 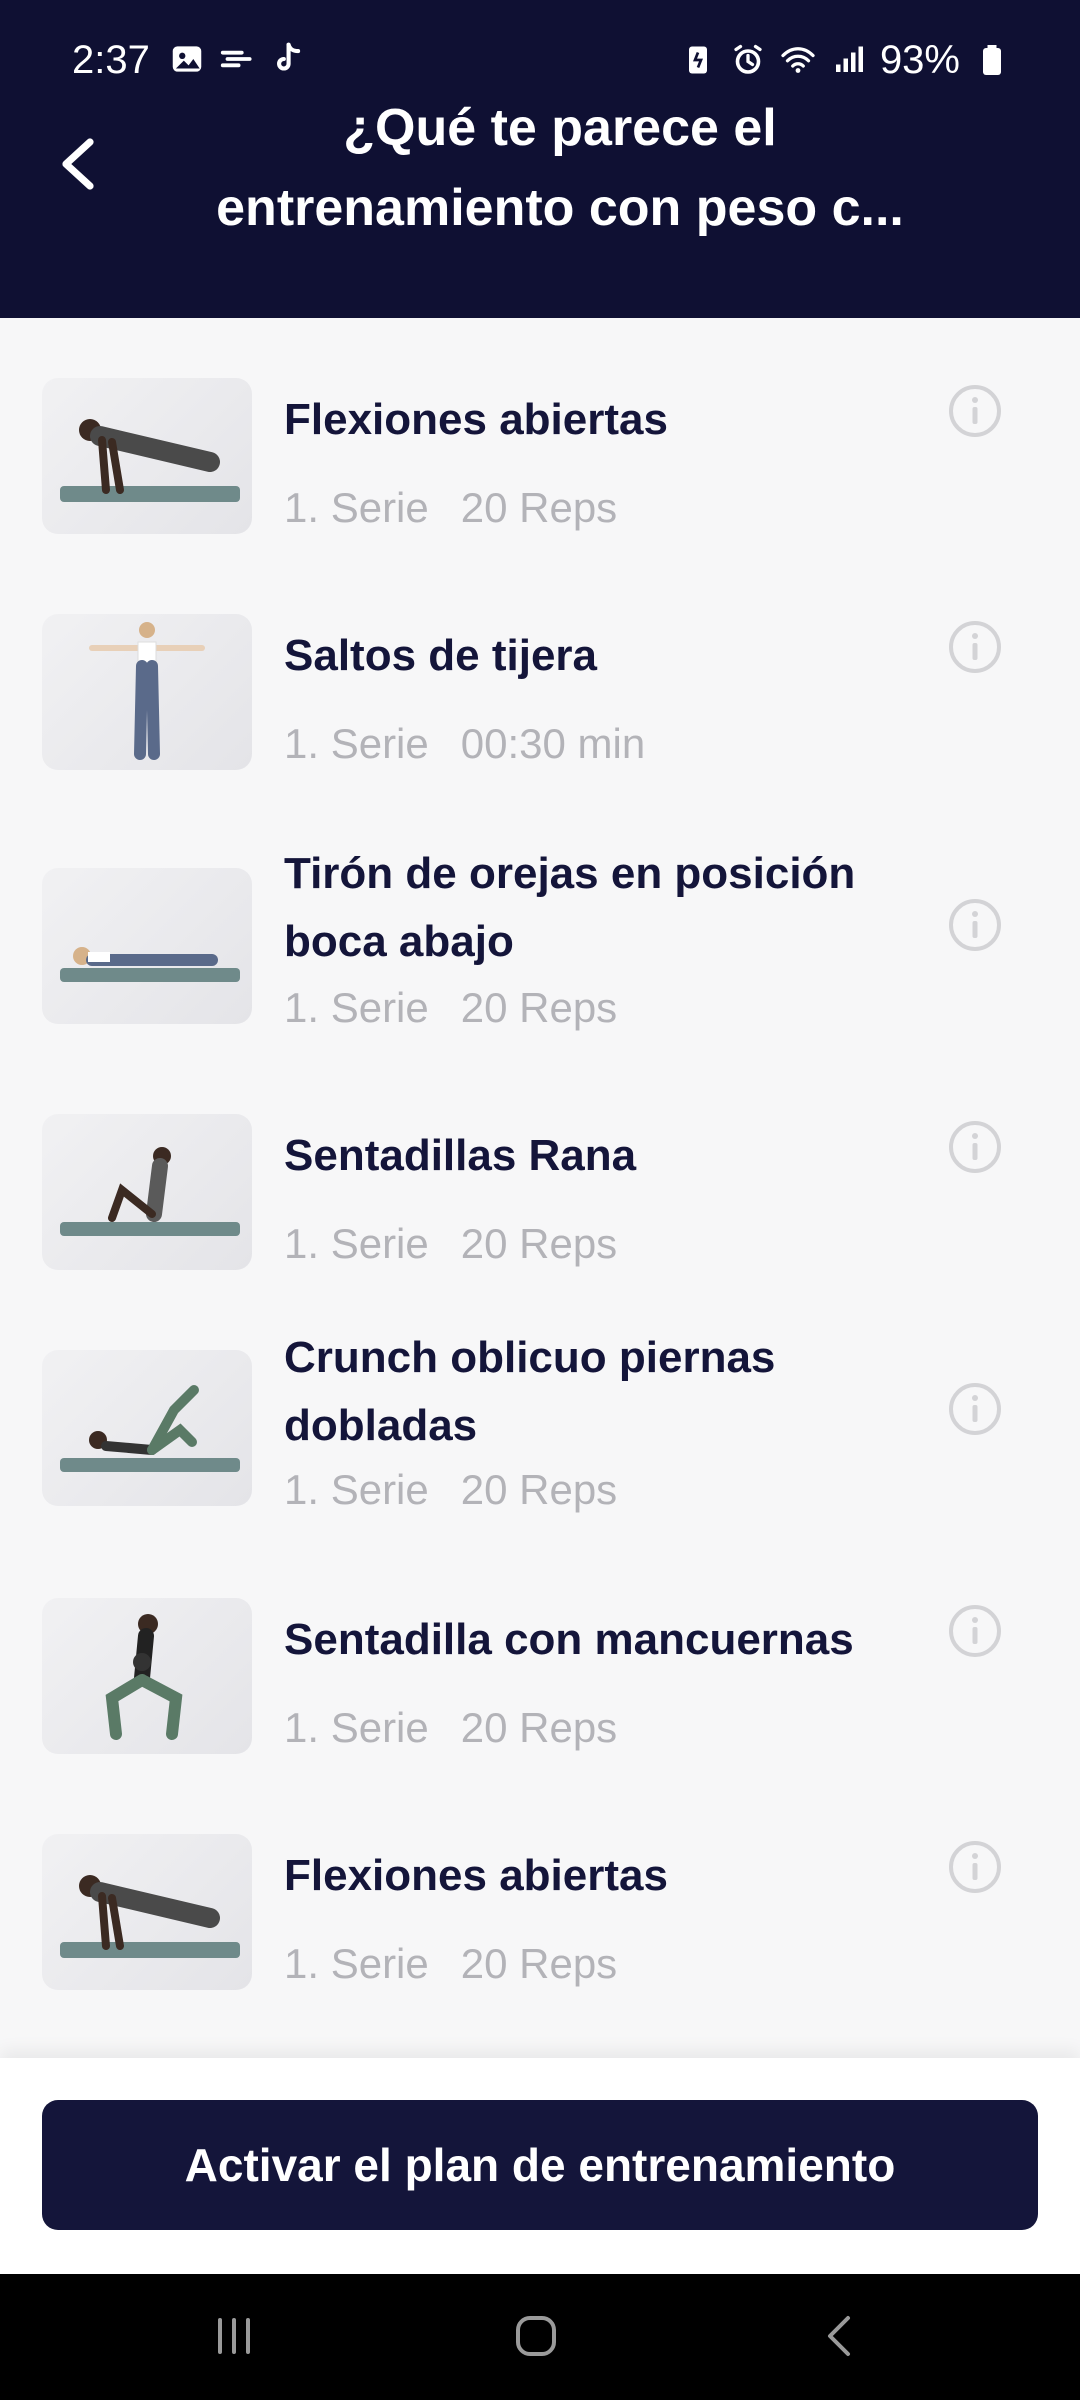 What do you see at coordinates (849, 59) in the screenshot?
I see `signal-icon` at bounding box center [849, 59].